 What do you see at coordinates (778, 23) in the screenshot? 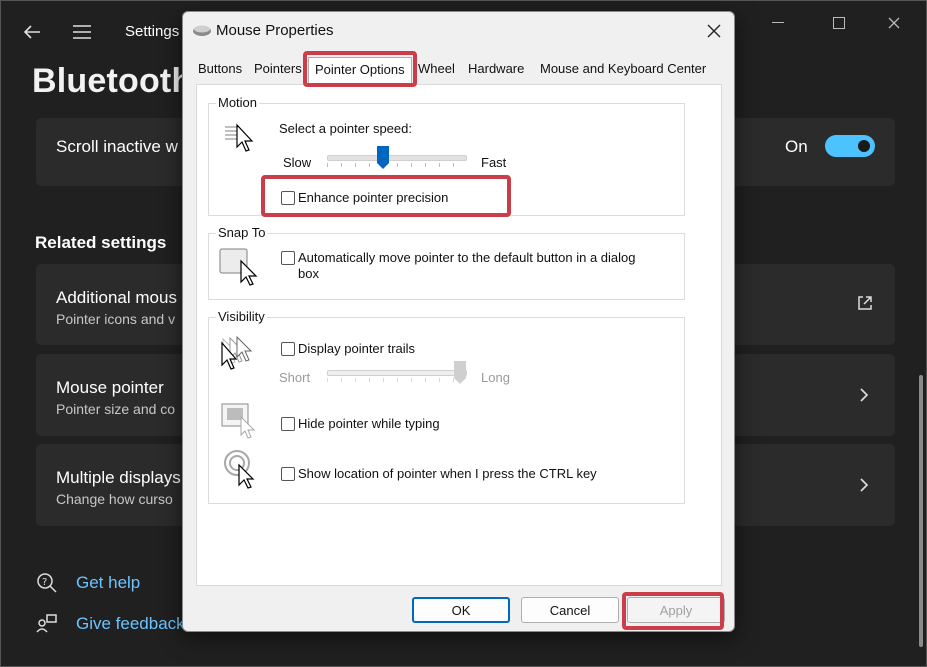
I see `minimize-icon` at bounding box center [778, 23].